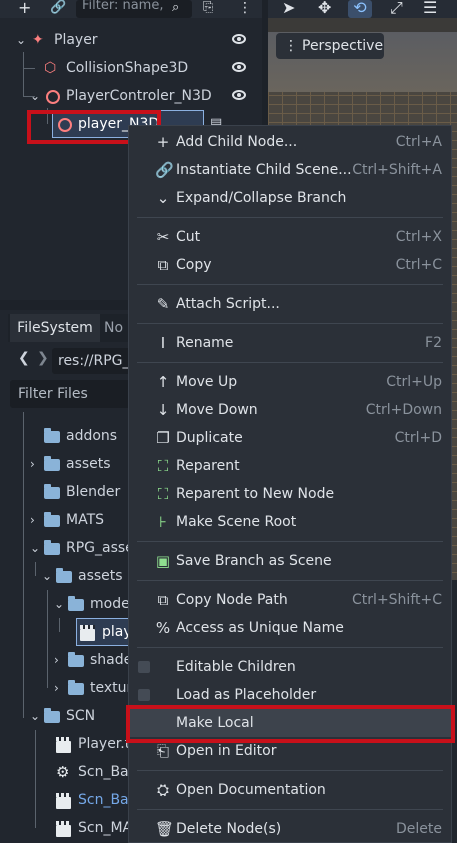 The height and width of the screenshot is (843, 457). I want to click on path-field: res://RPG_a, so click(92, 361).